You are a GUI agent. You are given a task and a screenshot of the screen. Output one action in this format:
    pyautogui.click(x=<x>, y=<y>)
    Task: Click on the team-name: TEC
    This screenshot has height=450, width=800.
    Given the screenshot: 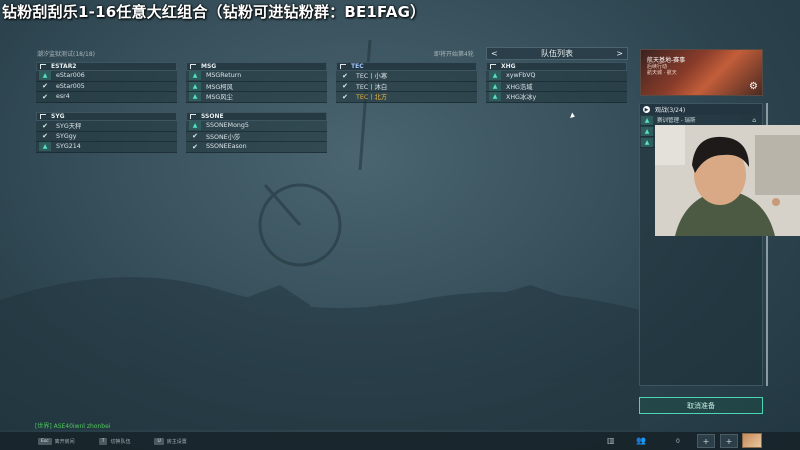 What is the action you would take?
    pyautogui.click(x=357, y=66)
    